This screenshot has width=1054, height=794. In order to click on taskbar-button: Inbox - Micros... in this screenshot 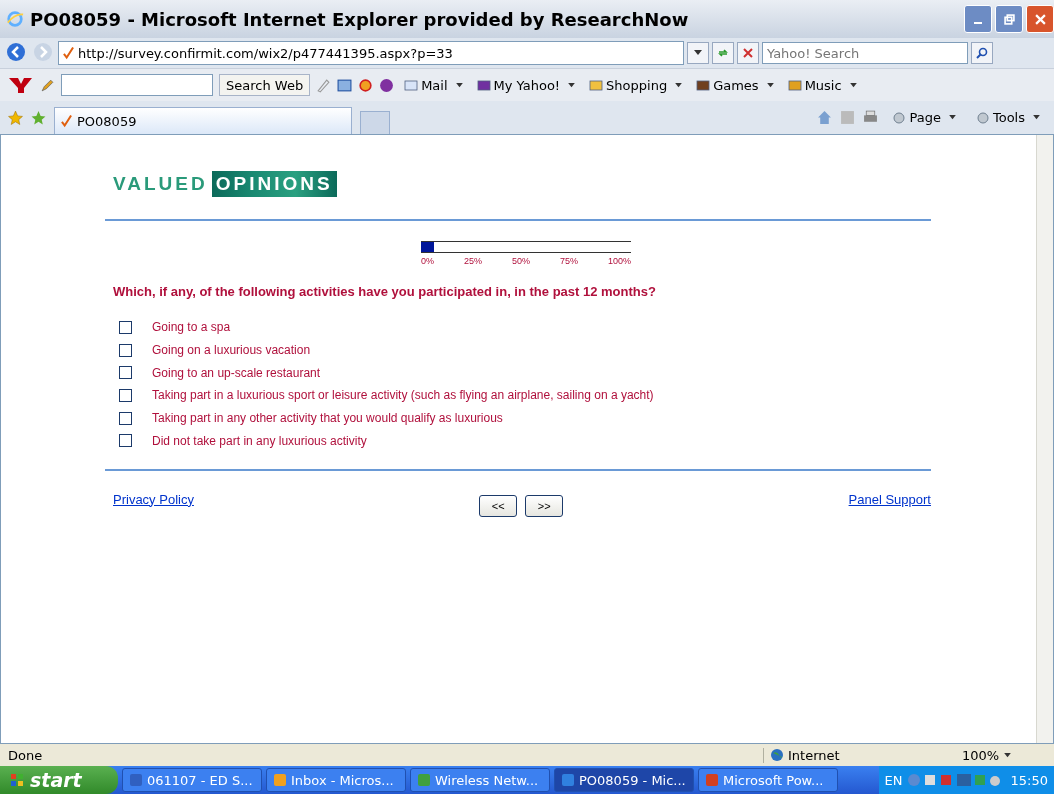, I will do `click(336, 780)`.